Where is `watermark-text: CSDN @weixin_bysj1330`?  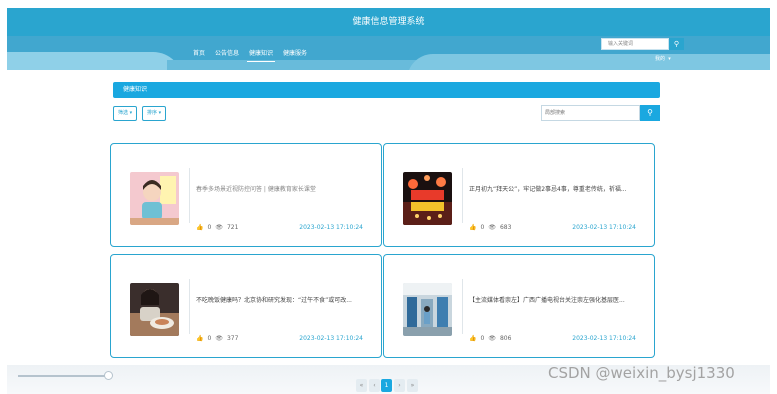 watermark-text: CSDN @weixin_bysj1330 is located at coordinates (641, 373).